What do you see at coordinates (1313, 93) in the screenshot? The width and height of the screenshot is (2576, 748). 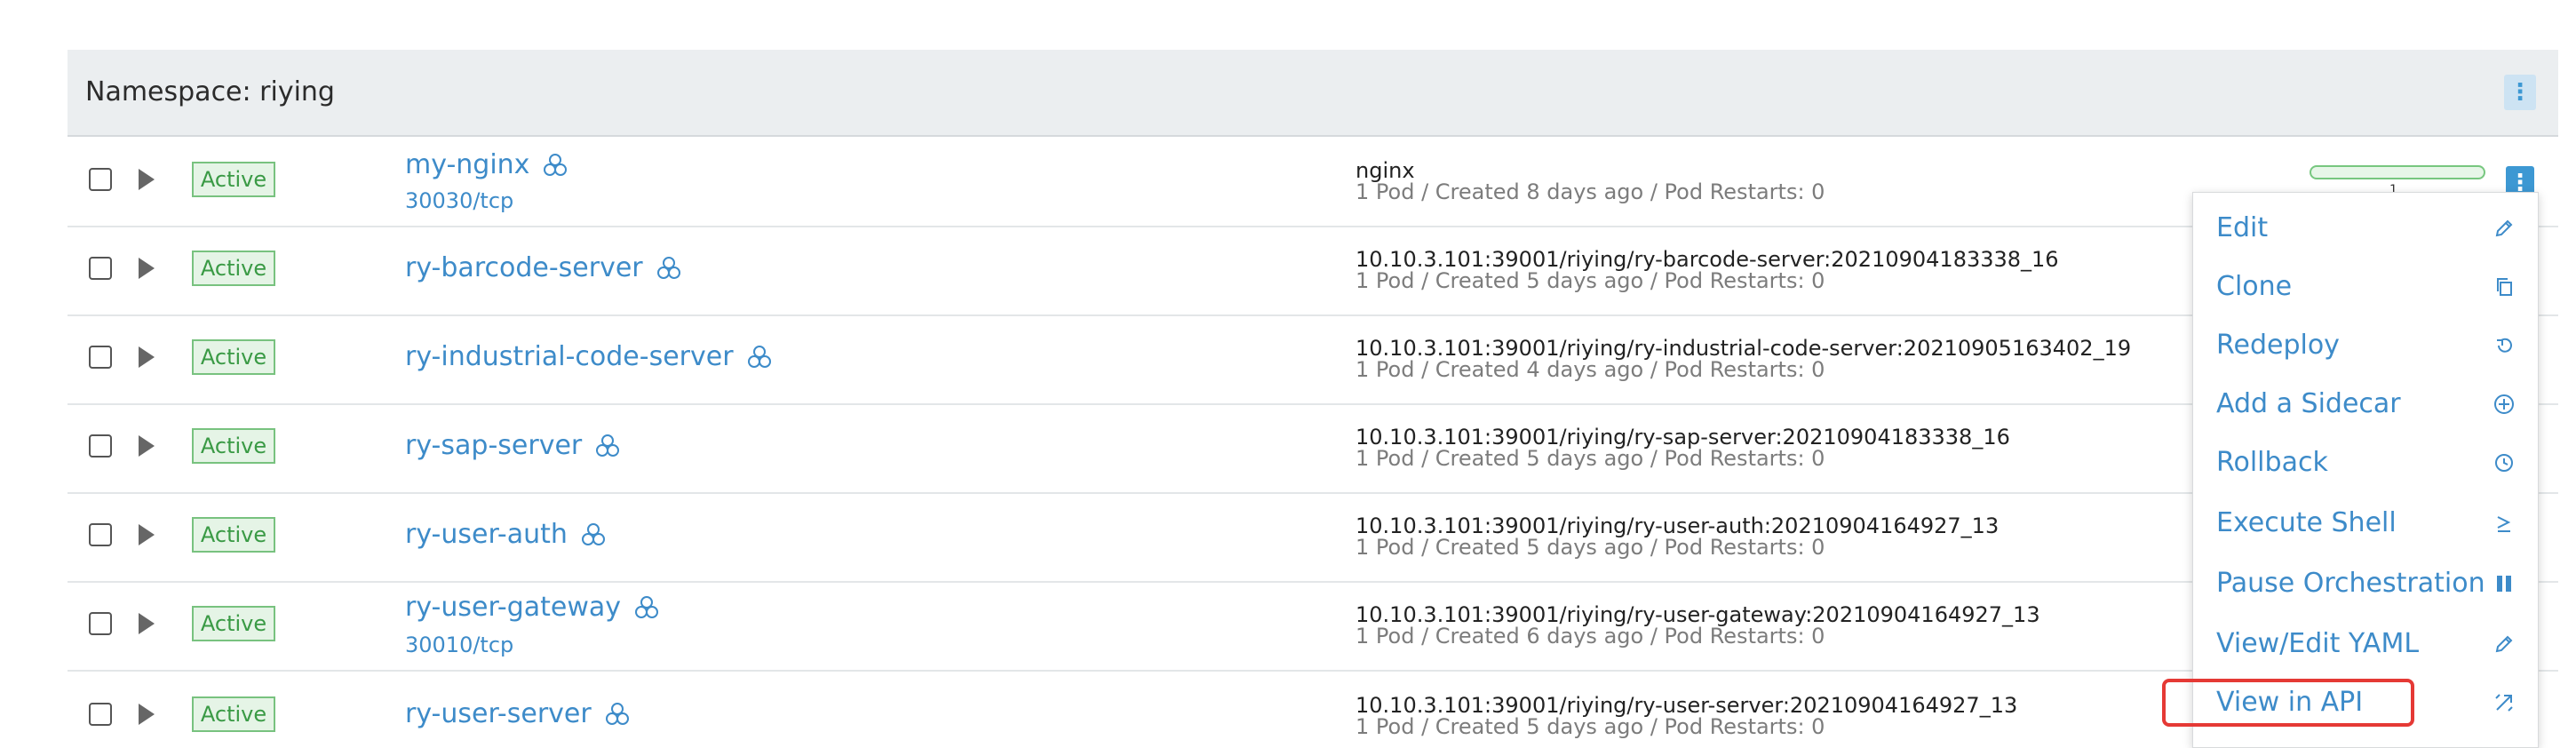 I see `namespace-header: Namespace: riying ⋮` at bounding box center [1313, 93].